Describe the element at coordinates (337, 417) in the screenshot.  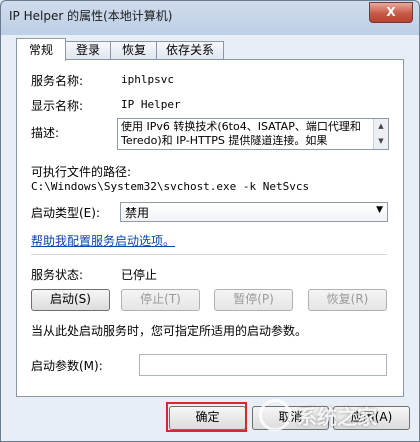
I see `watermark: 系统之家` at that location.